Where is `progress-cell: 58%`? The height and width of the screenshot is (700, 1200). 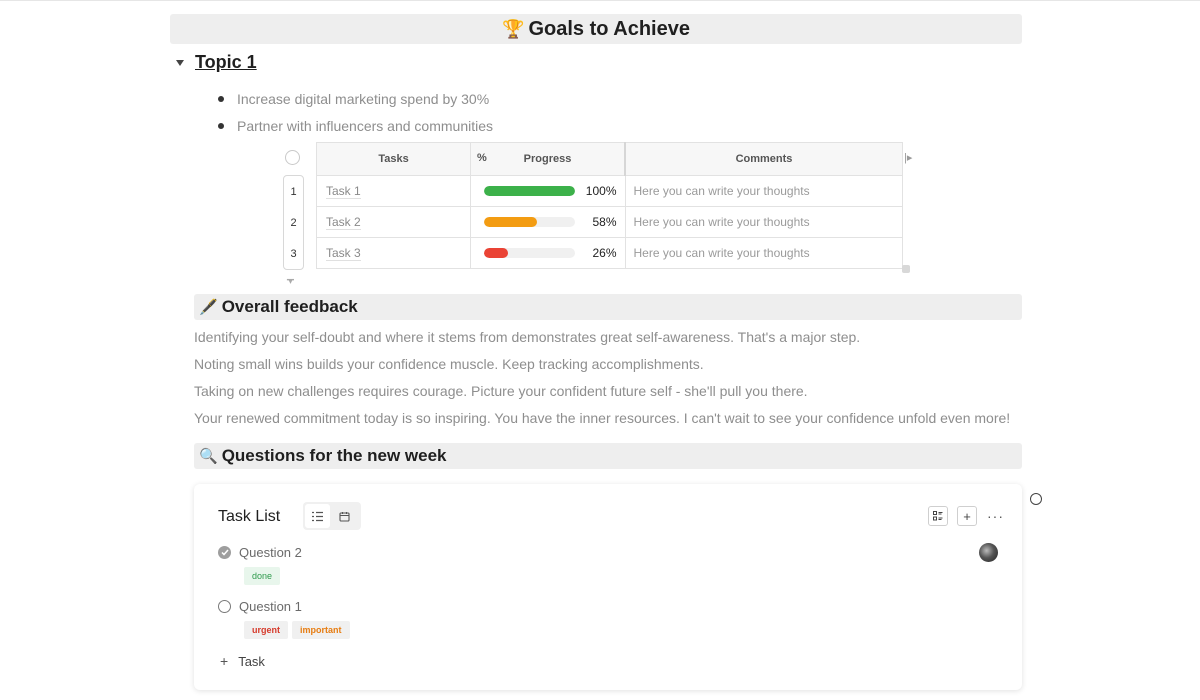 progress-cell: 58% is located at coordinates (548, 222).